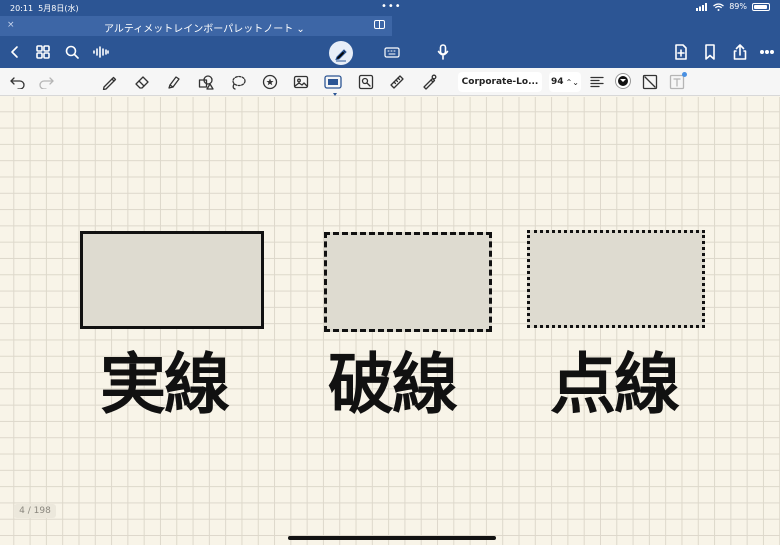  Describe the element at coordinates (408, 282) in the screenshot. I see `dashed-line-rectangle` at that location.